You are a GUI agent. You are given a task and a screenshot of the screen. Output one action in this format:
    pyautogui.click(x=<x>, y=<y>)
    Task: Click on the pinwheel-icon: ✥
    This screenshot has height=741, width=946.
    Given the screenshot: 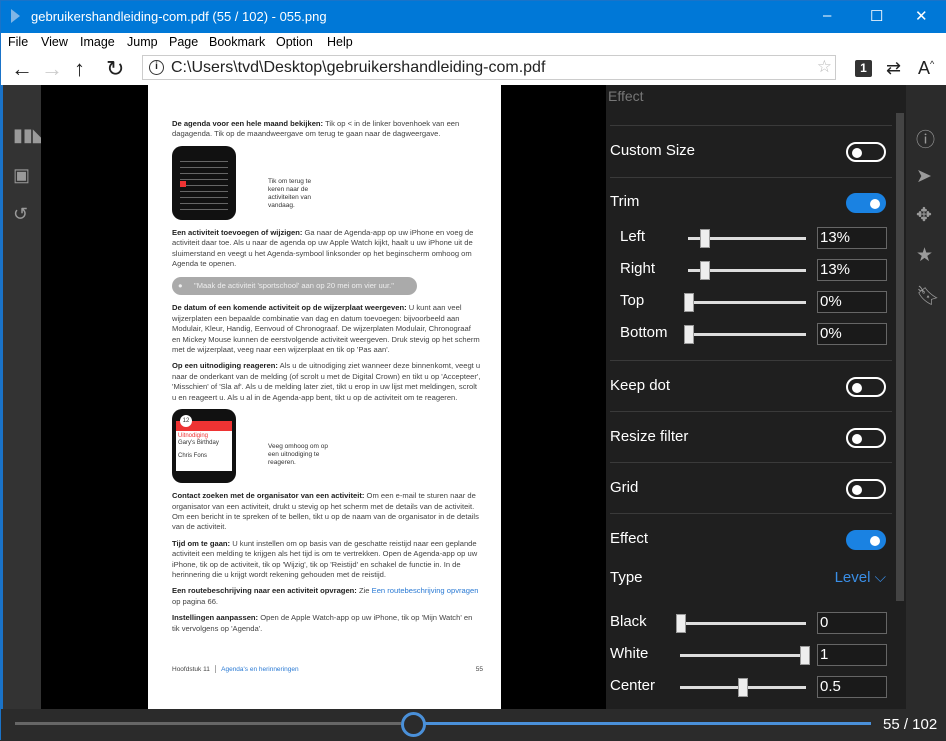 What is the action you would take?
    pyautogui.click(x=924, y=215)
    